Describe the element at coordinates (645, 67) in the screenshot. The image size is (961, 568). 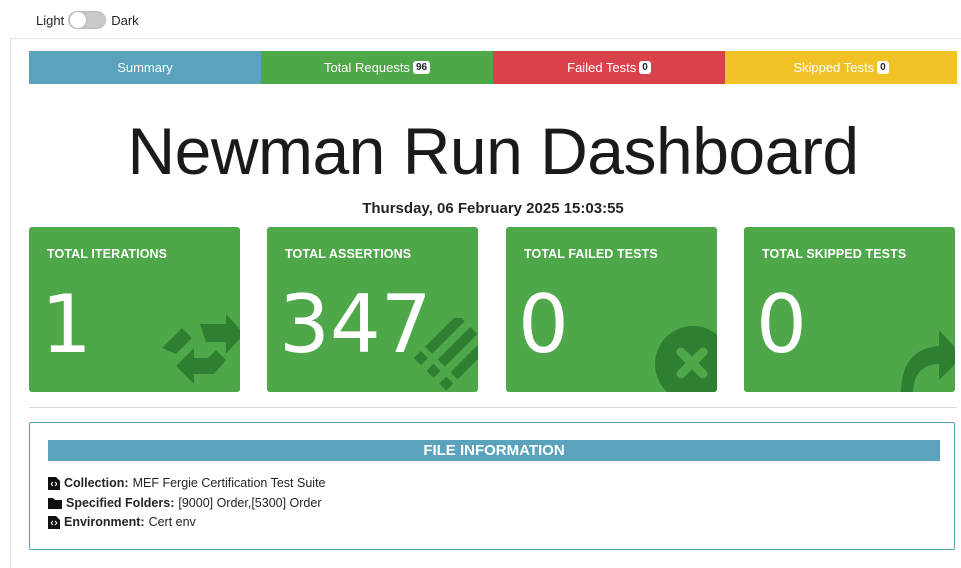
I see `failed-count-badge: 0` at that location.